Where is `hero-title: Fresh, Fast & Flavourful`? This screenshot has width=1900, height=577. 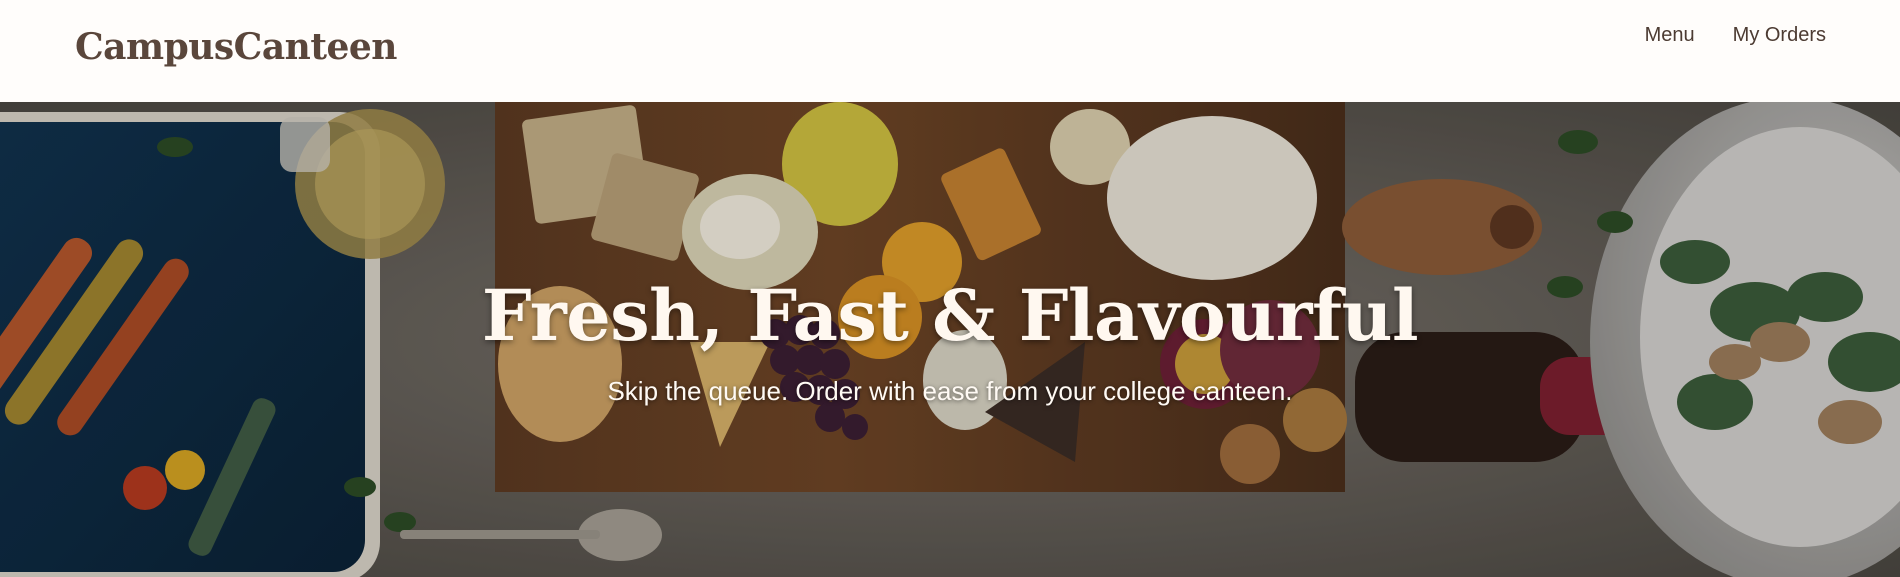 hero-title: Fresh, Fast & Flavourful is located at coordinates (950, 315).